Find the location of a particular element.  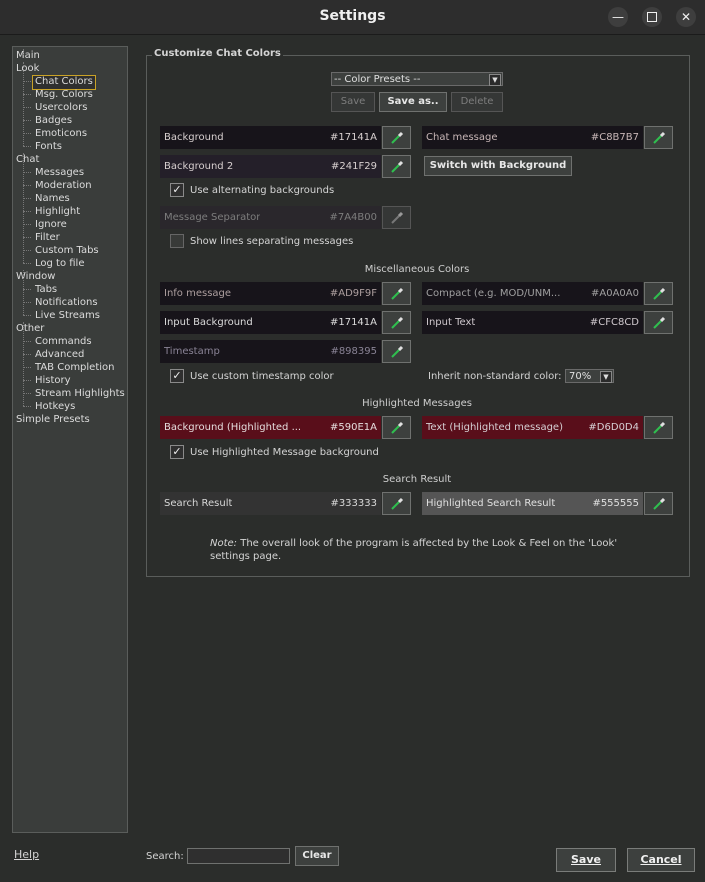

inherit-color-label: Inherit non-standard color: is located at coordinates (495, 376).